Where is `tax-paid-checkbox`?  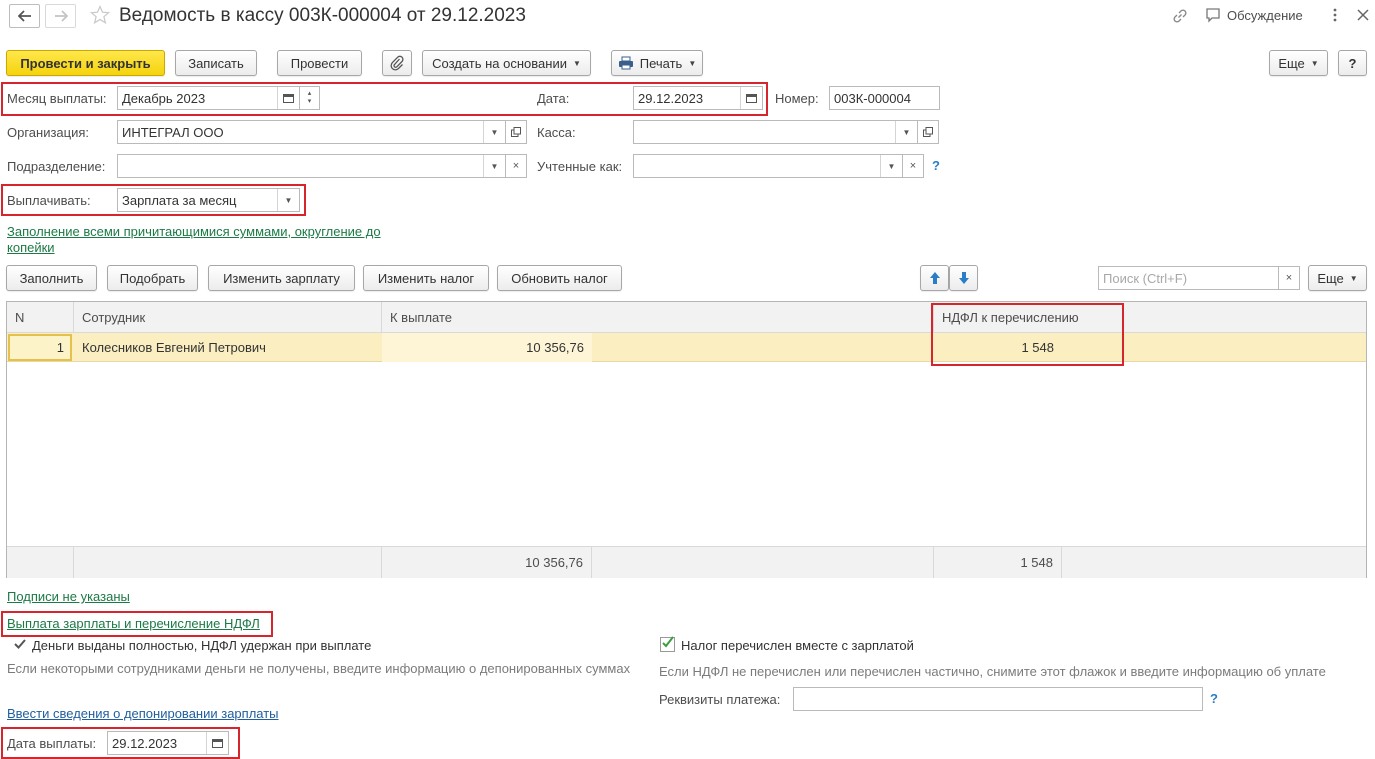
tax-paid-checkbox is located at coordinates (667, 644).